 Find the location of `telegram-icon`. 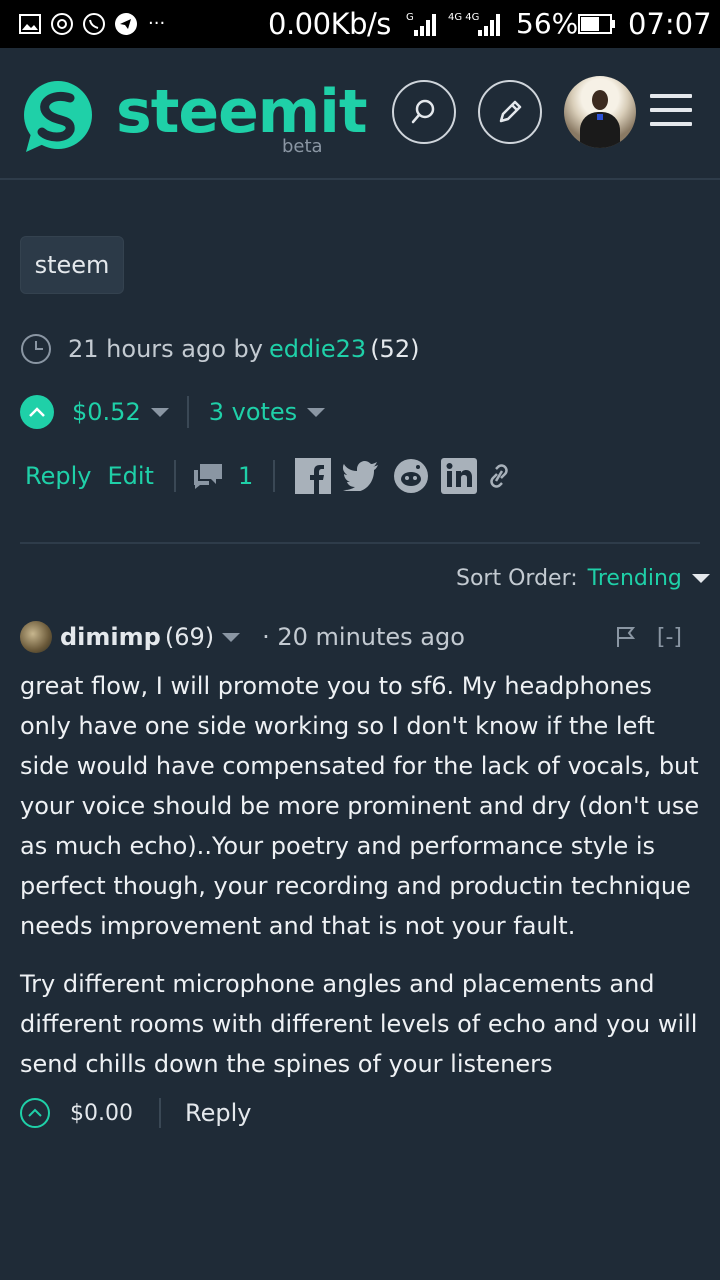

telegram-icon is located at coordinates (126, 24).